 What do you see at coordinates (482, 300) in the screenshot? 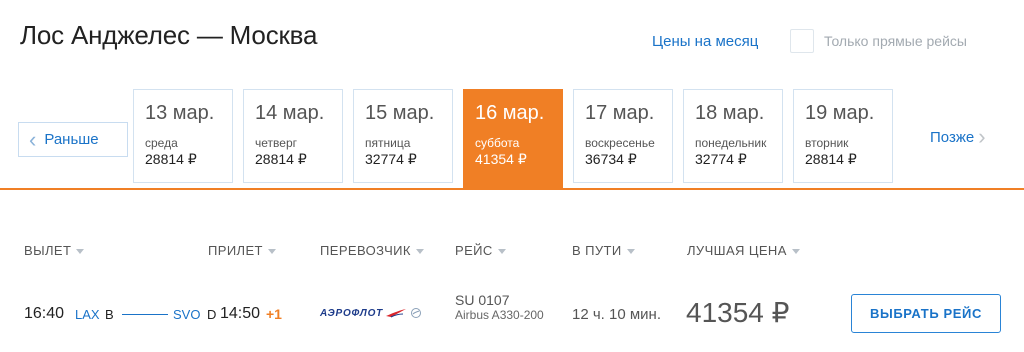
I see `flight-number: SU 0107` at bounding box center [482, 300].